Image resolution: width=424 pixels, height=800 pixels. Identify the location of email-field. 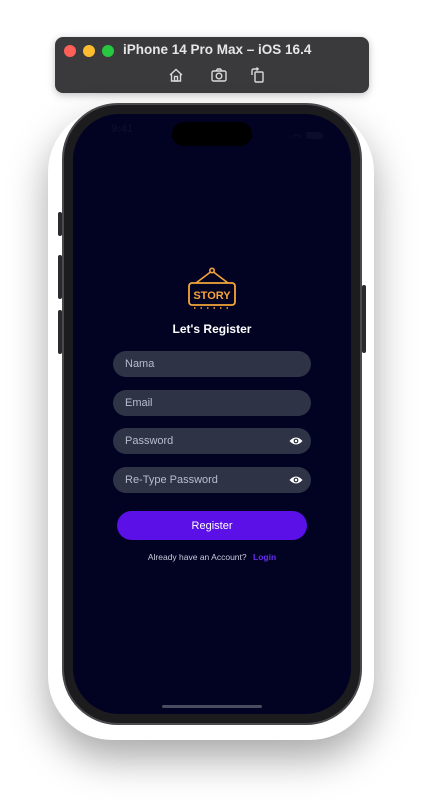
(212, 403).